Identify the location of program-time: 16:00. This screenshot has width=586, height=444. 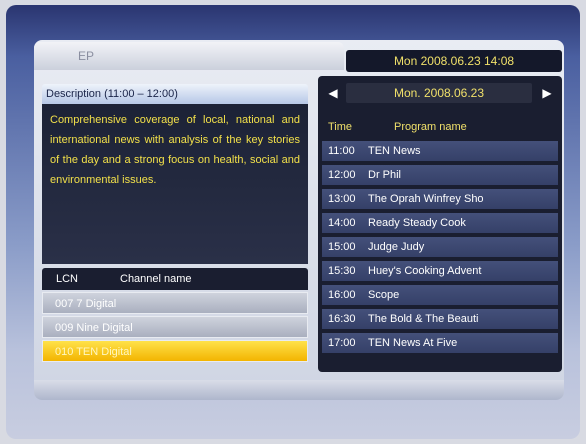
(342, 295).